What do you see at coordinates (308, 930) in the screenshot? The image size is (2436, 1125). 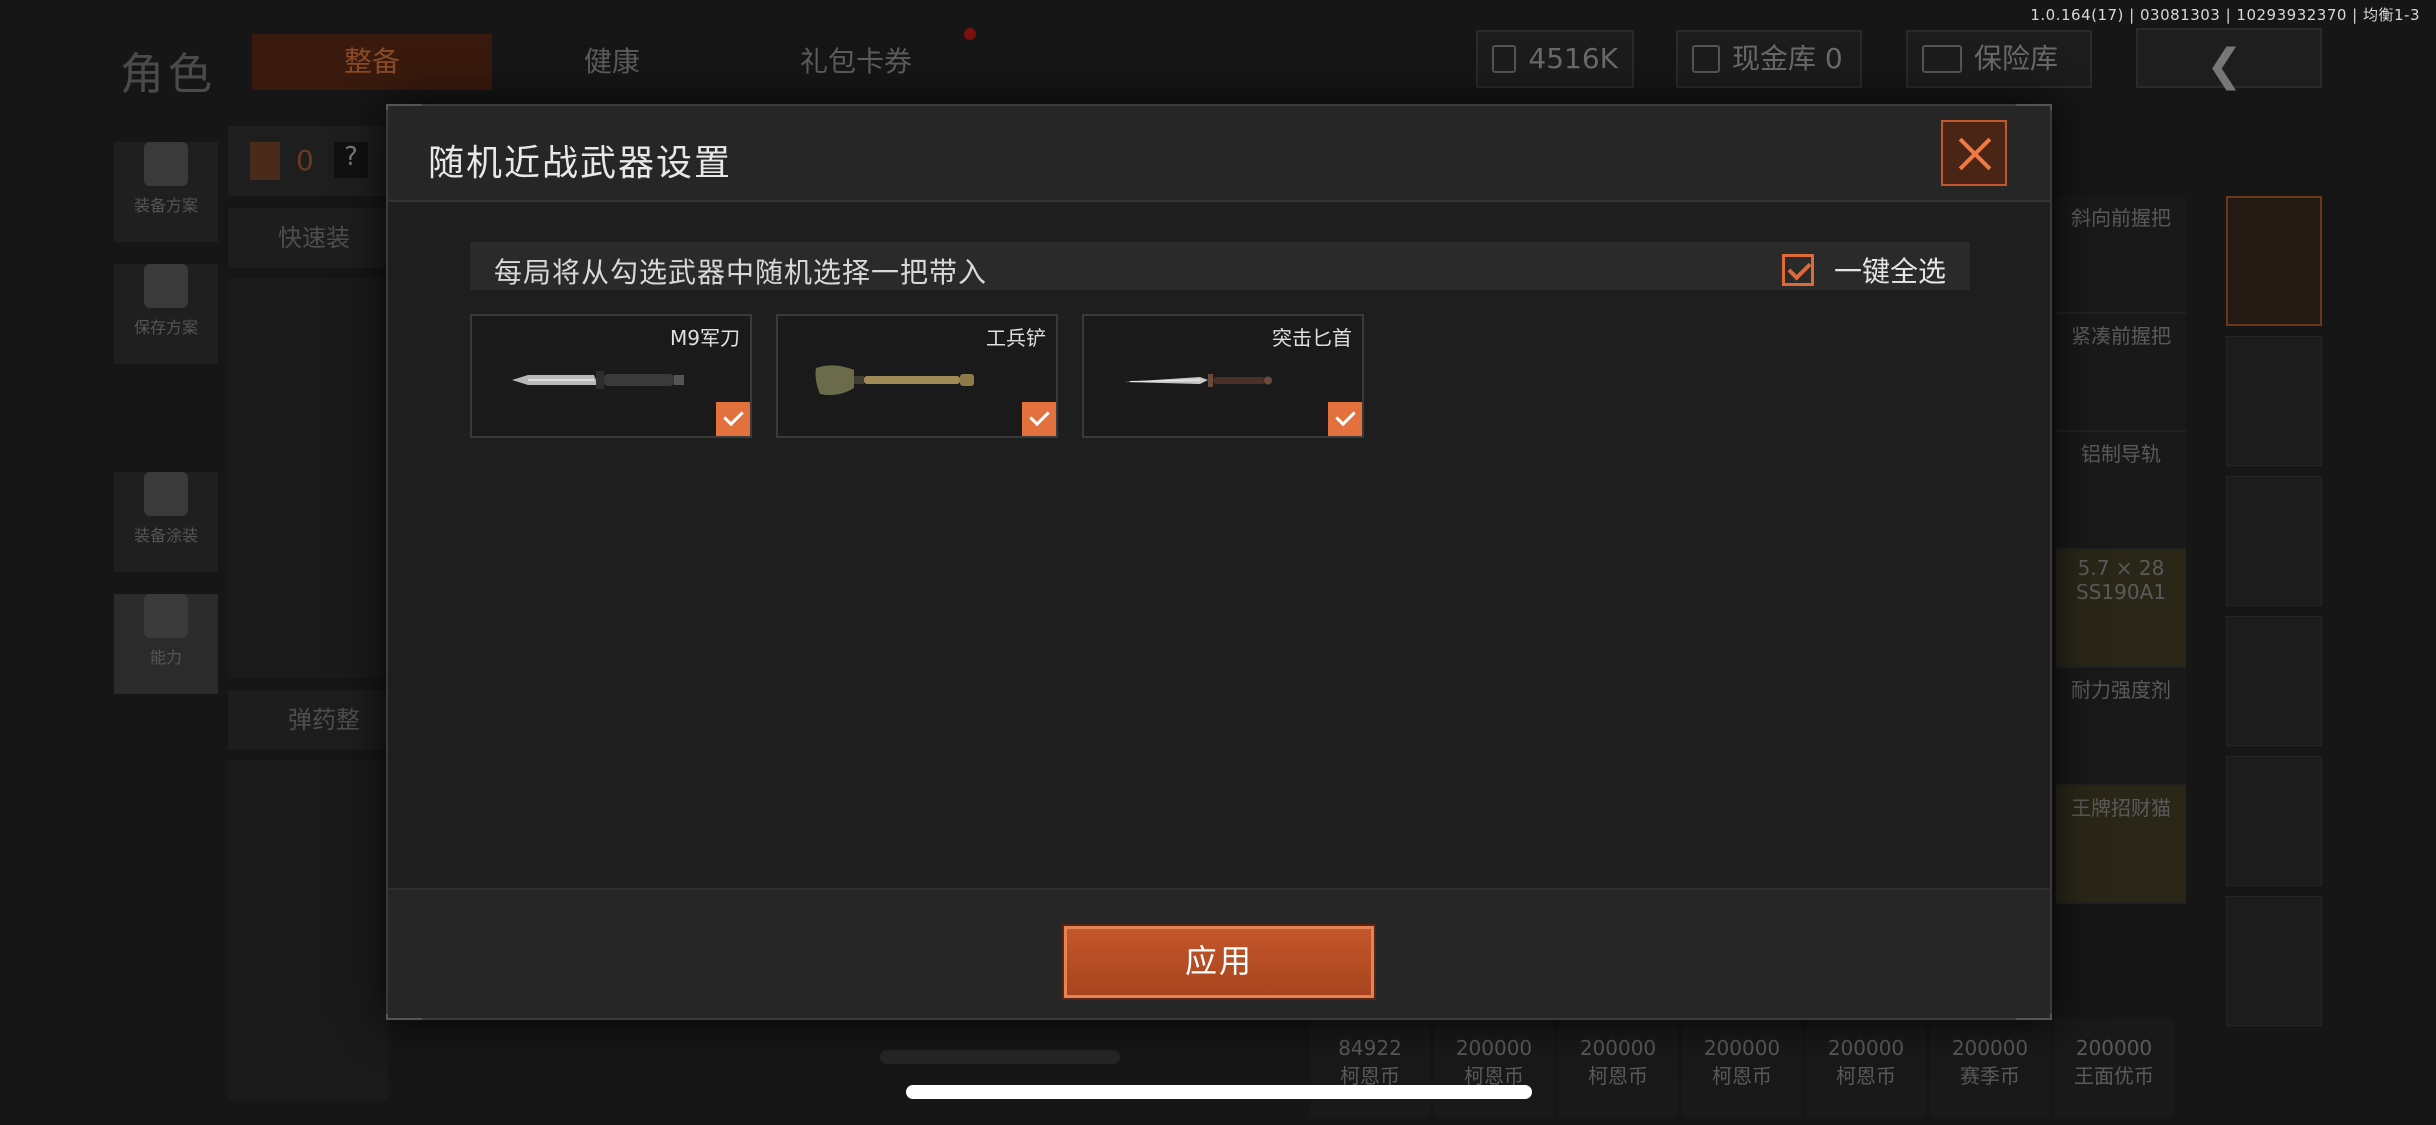 I see `ammo-panel` at bounding box center [308, 930].